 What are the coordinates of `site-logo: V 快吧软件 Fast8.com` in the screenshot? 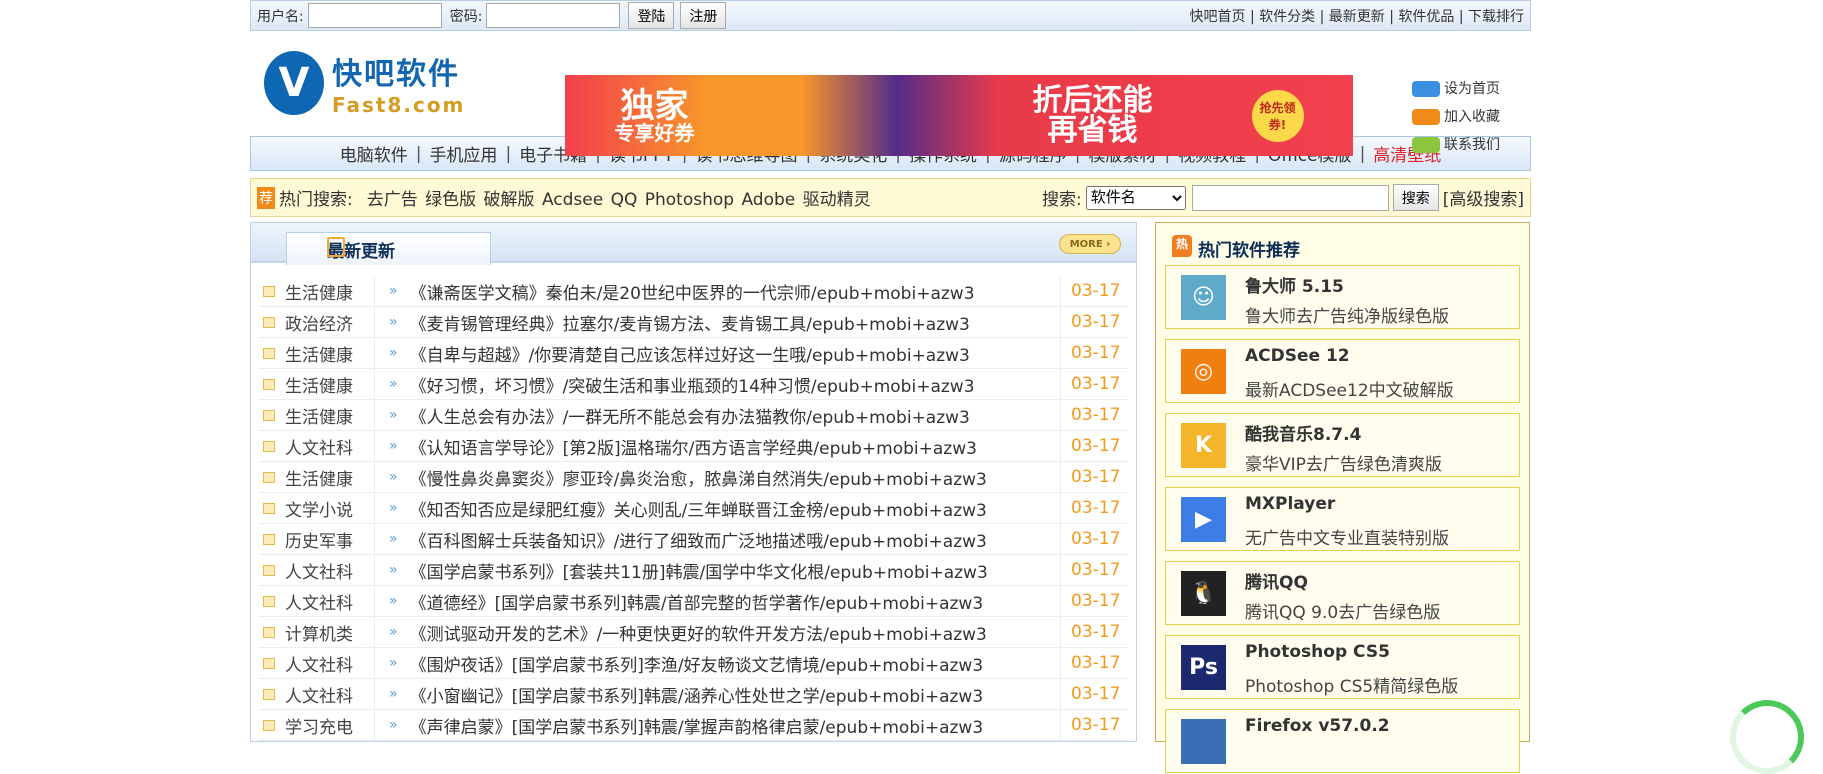 It's located at (364, 83).